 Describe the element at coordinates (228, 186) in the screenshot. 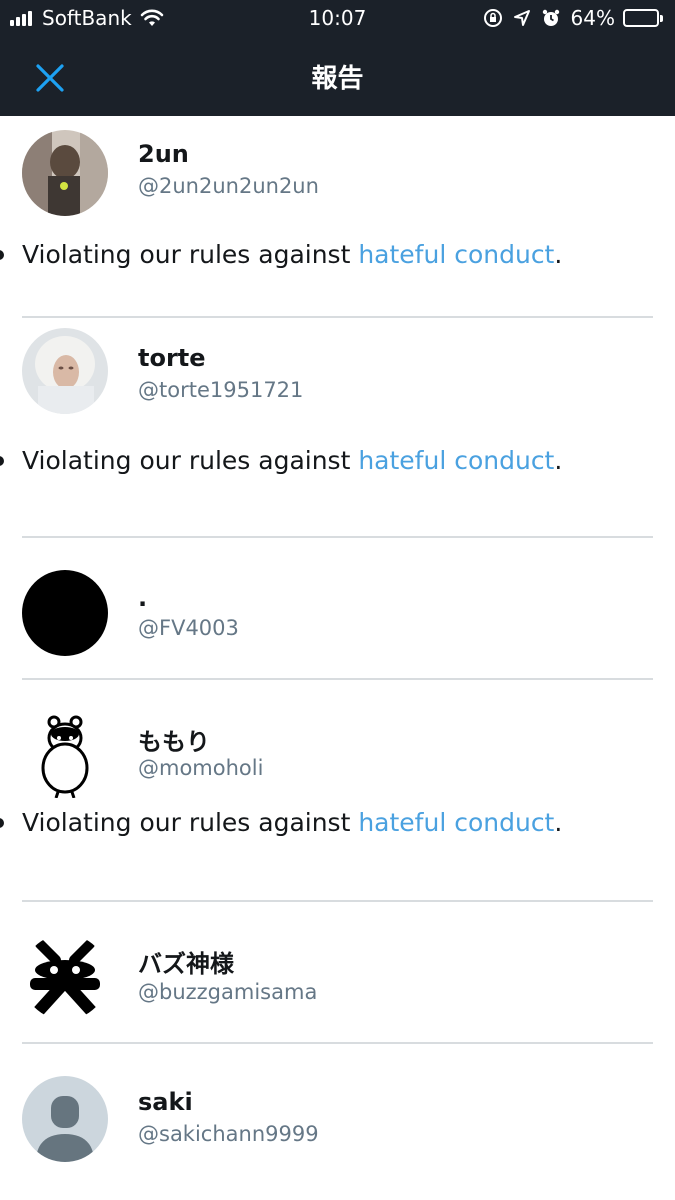

I see `account-handle: @2un2un2un2un` at that location.